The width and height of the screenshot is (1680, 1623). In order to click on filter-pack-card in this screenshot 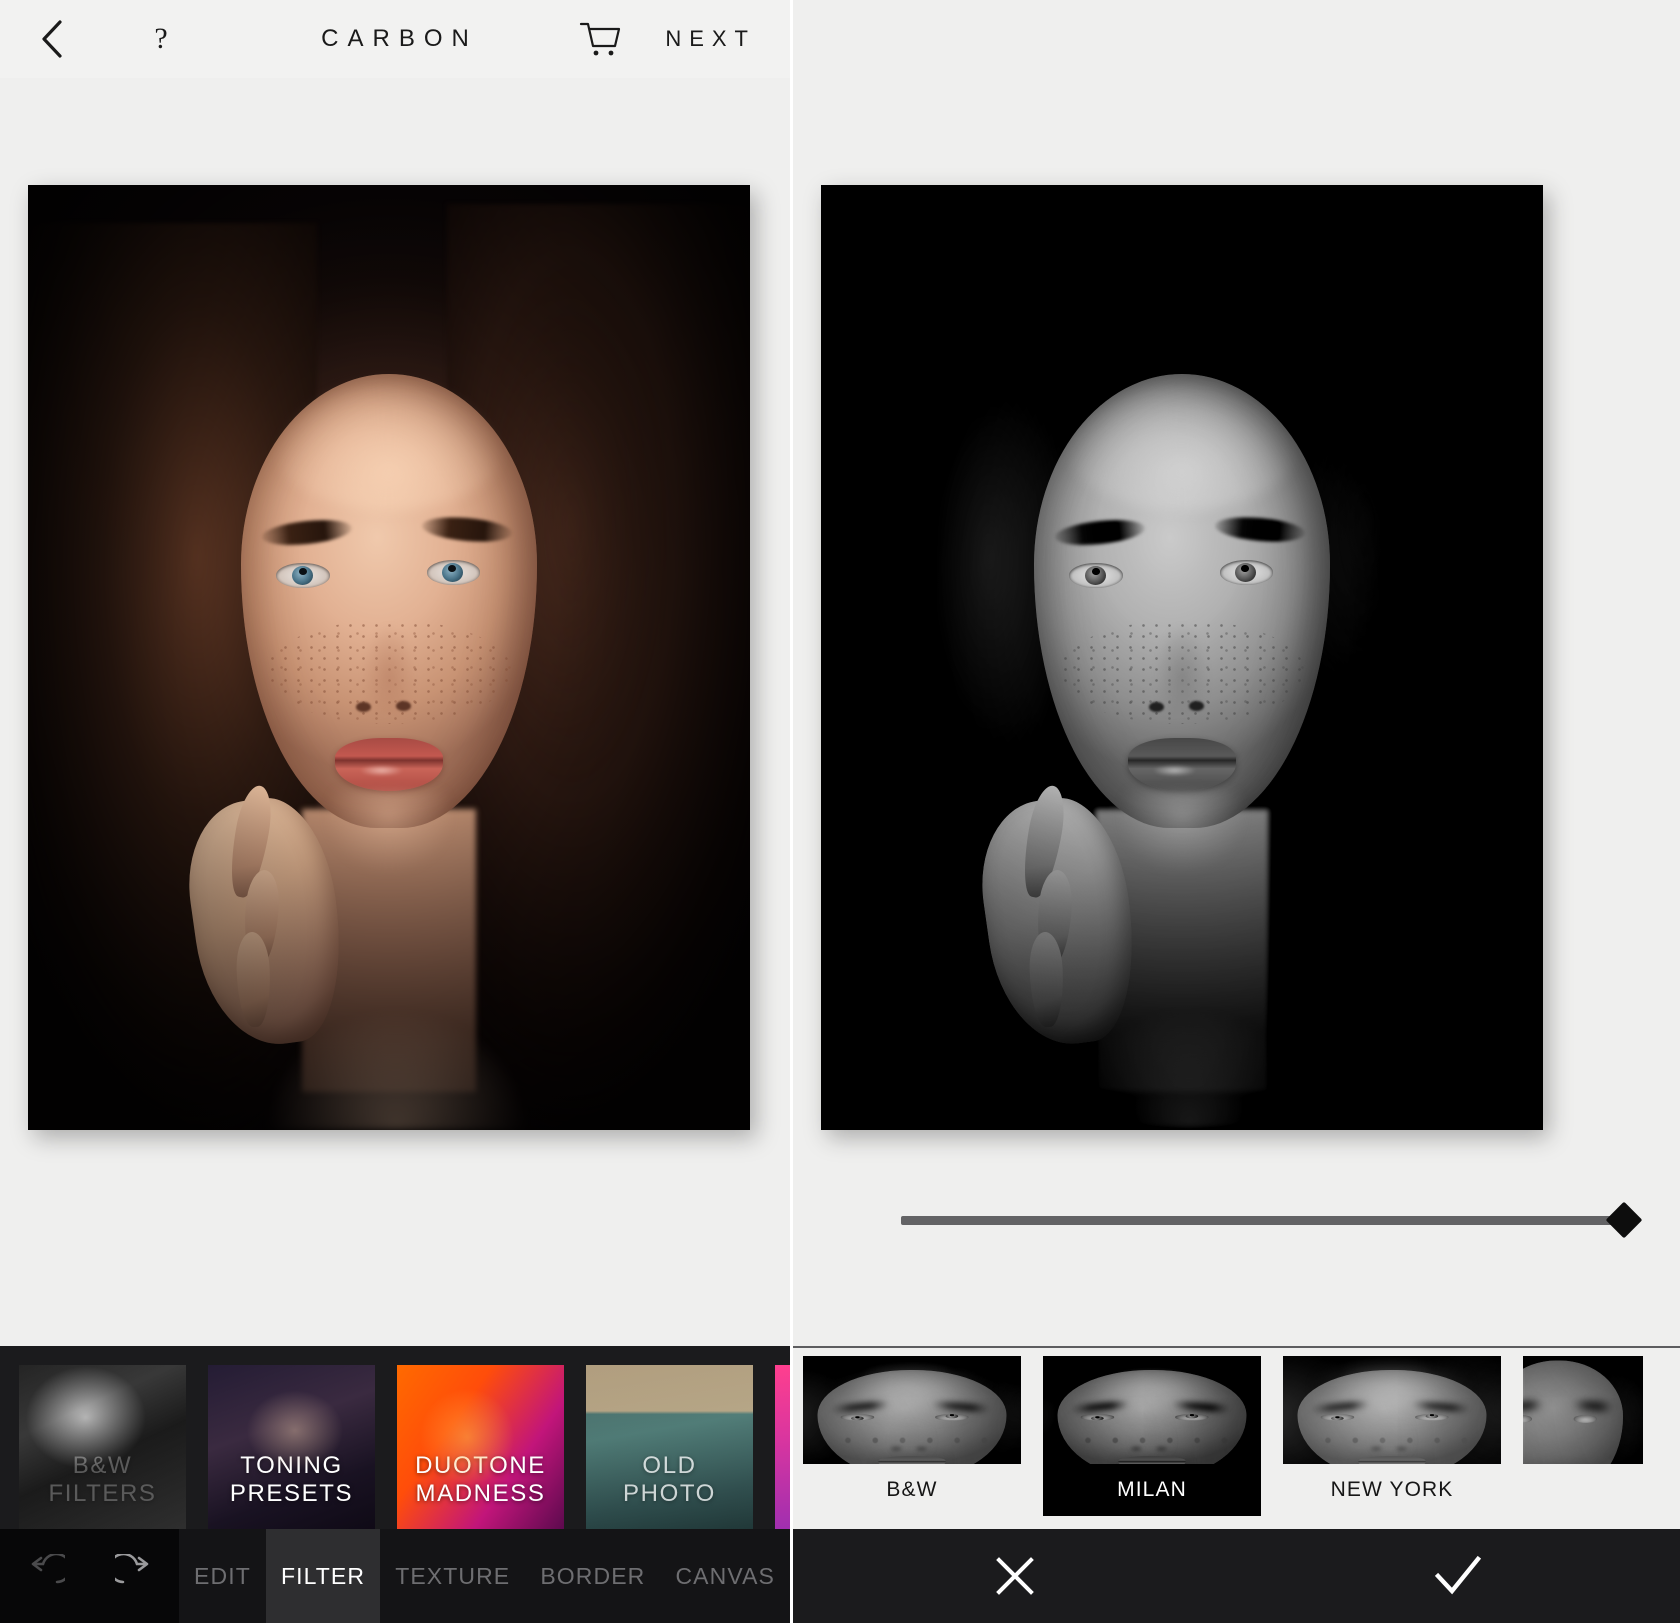, I will do `click(782, 1447)`.